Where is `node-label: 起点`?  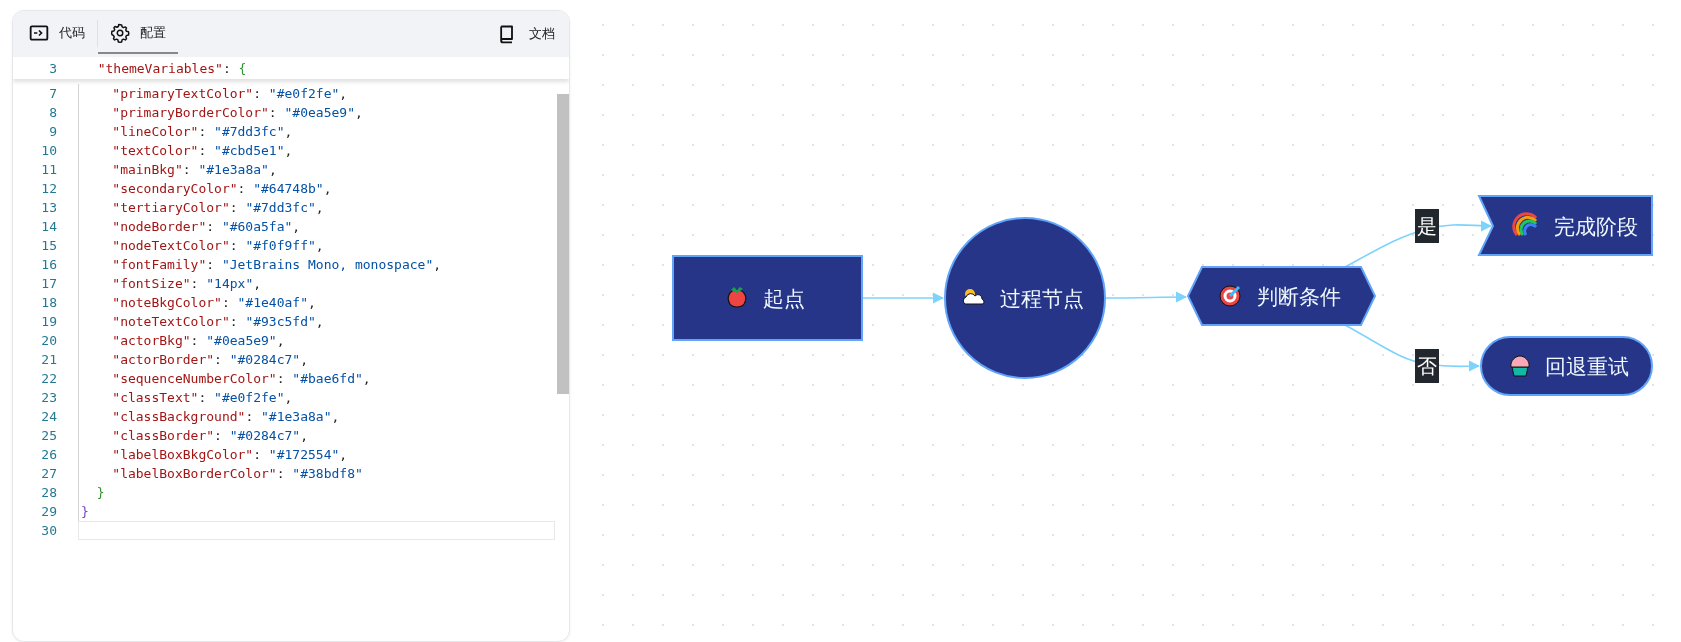 node-label: 起点 is located at coordinates (784, 299).